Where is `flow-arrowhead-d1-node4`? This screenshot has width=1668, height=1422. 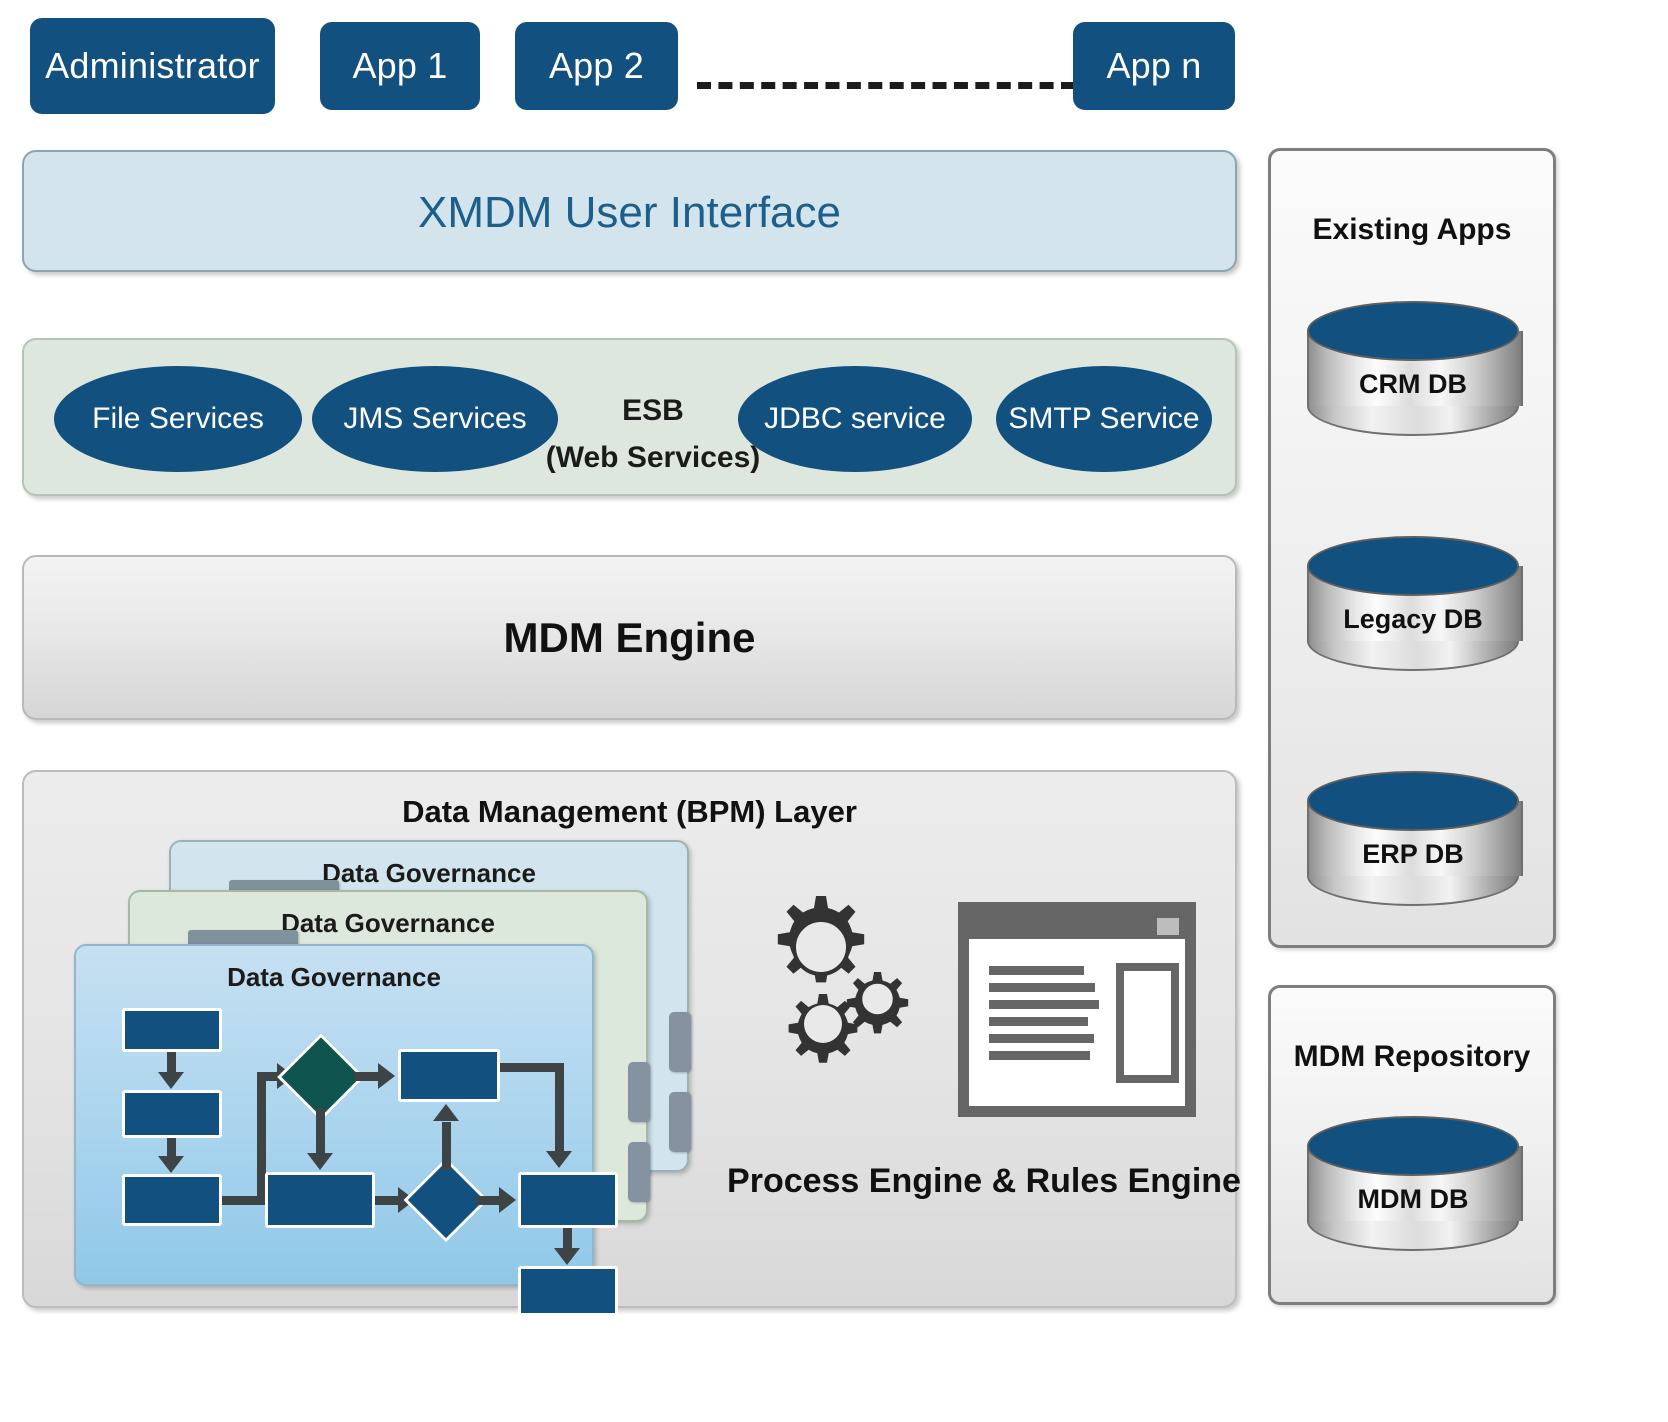 flow-arrowhead-d1-node4 is located at coordinates (386, 1076).